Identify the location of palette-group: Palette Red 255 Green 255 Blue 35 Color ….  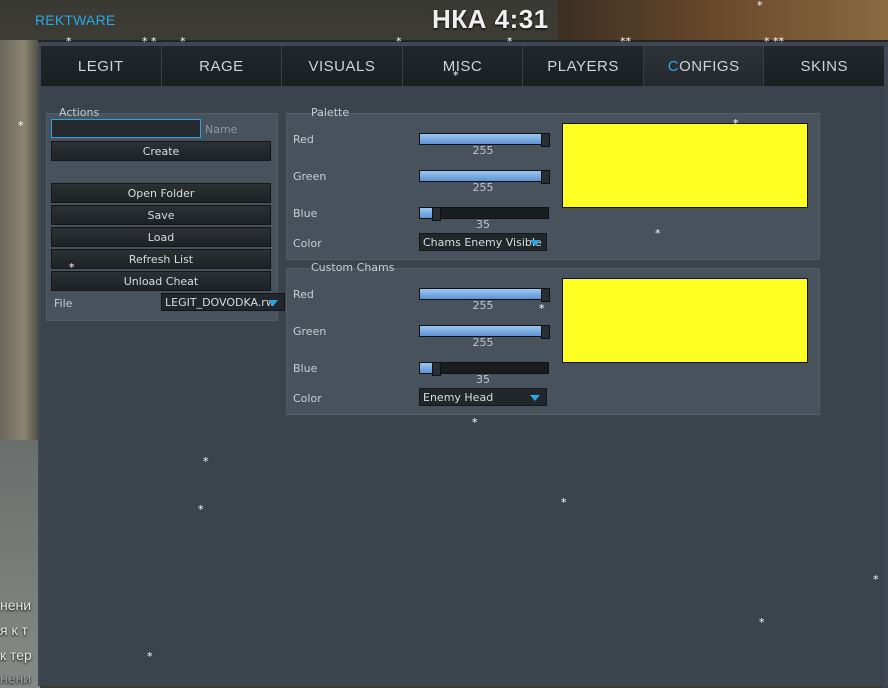
(553, 183).